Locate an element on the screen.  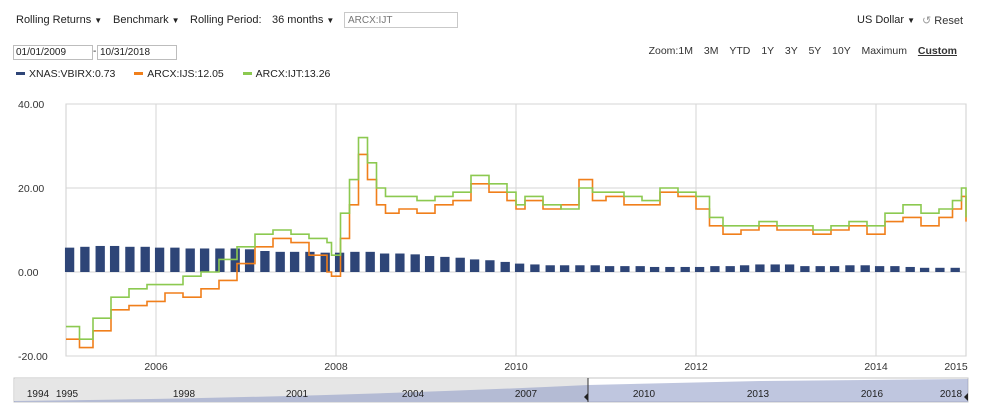
navigator-label: 2004 is located at coordinates (413, 394).